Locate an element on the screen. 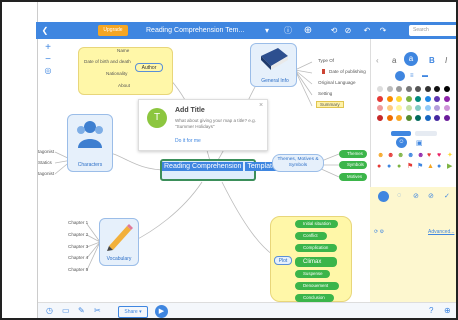 Image resolution: width=458 pixels, height=320 pixels. author-item: Date of birth and death is located at coordinates (107, 61).